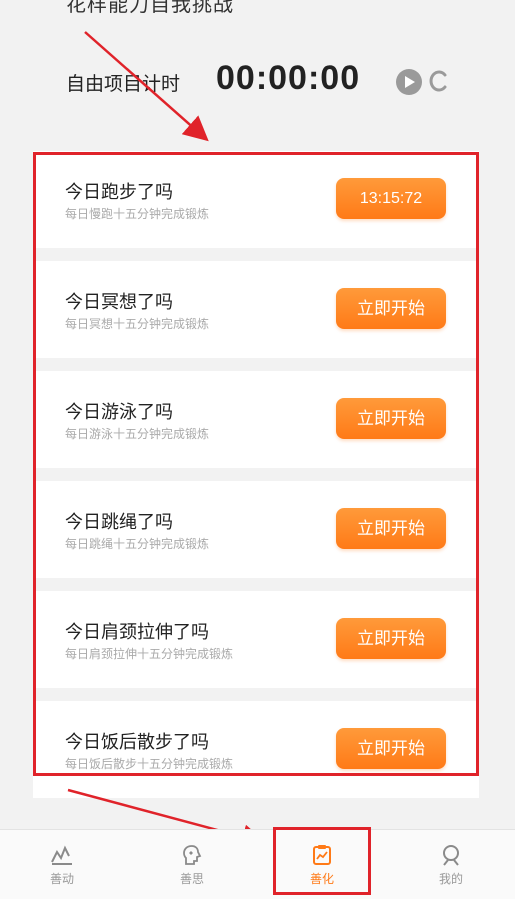 Image resolution: width=515 pixels, height=899 pixels. What do you see at coordinates (322, 855) in the screenshot?
I see `clipboard-chart-icon` at bounding box center [322, 855].